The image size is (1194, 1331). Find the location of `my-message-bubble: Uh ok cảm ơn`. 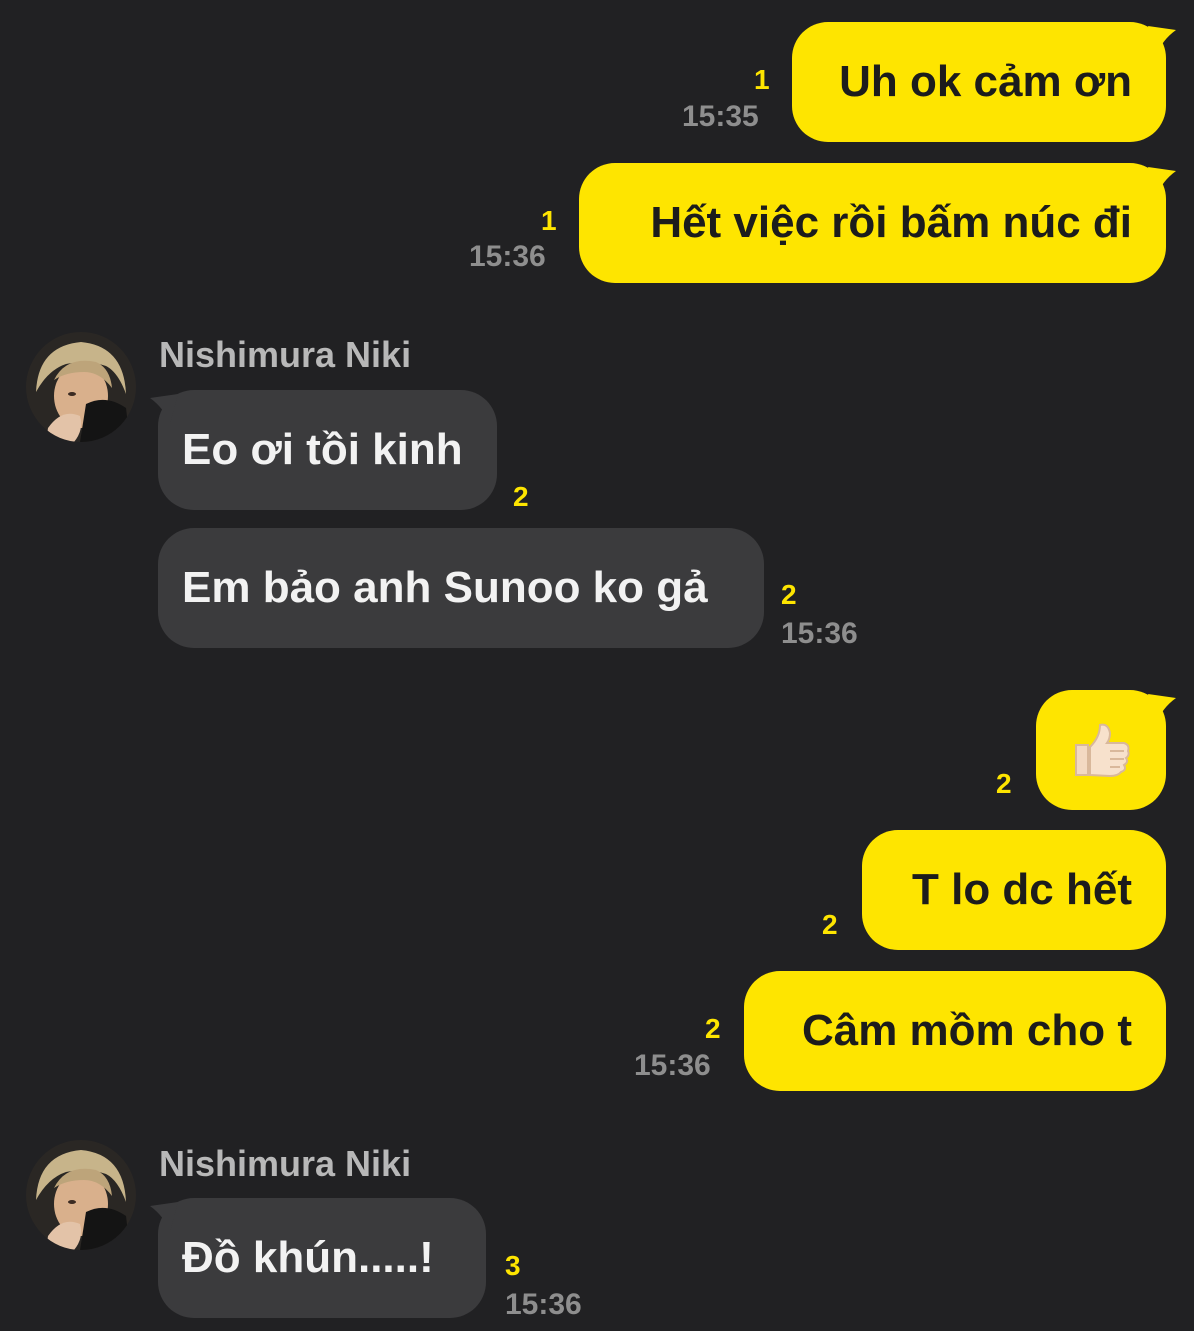

my-message-bubble: Uh ok cảm ơn is located at coordinates (979, 82).